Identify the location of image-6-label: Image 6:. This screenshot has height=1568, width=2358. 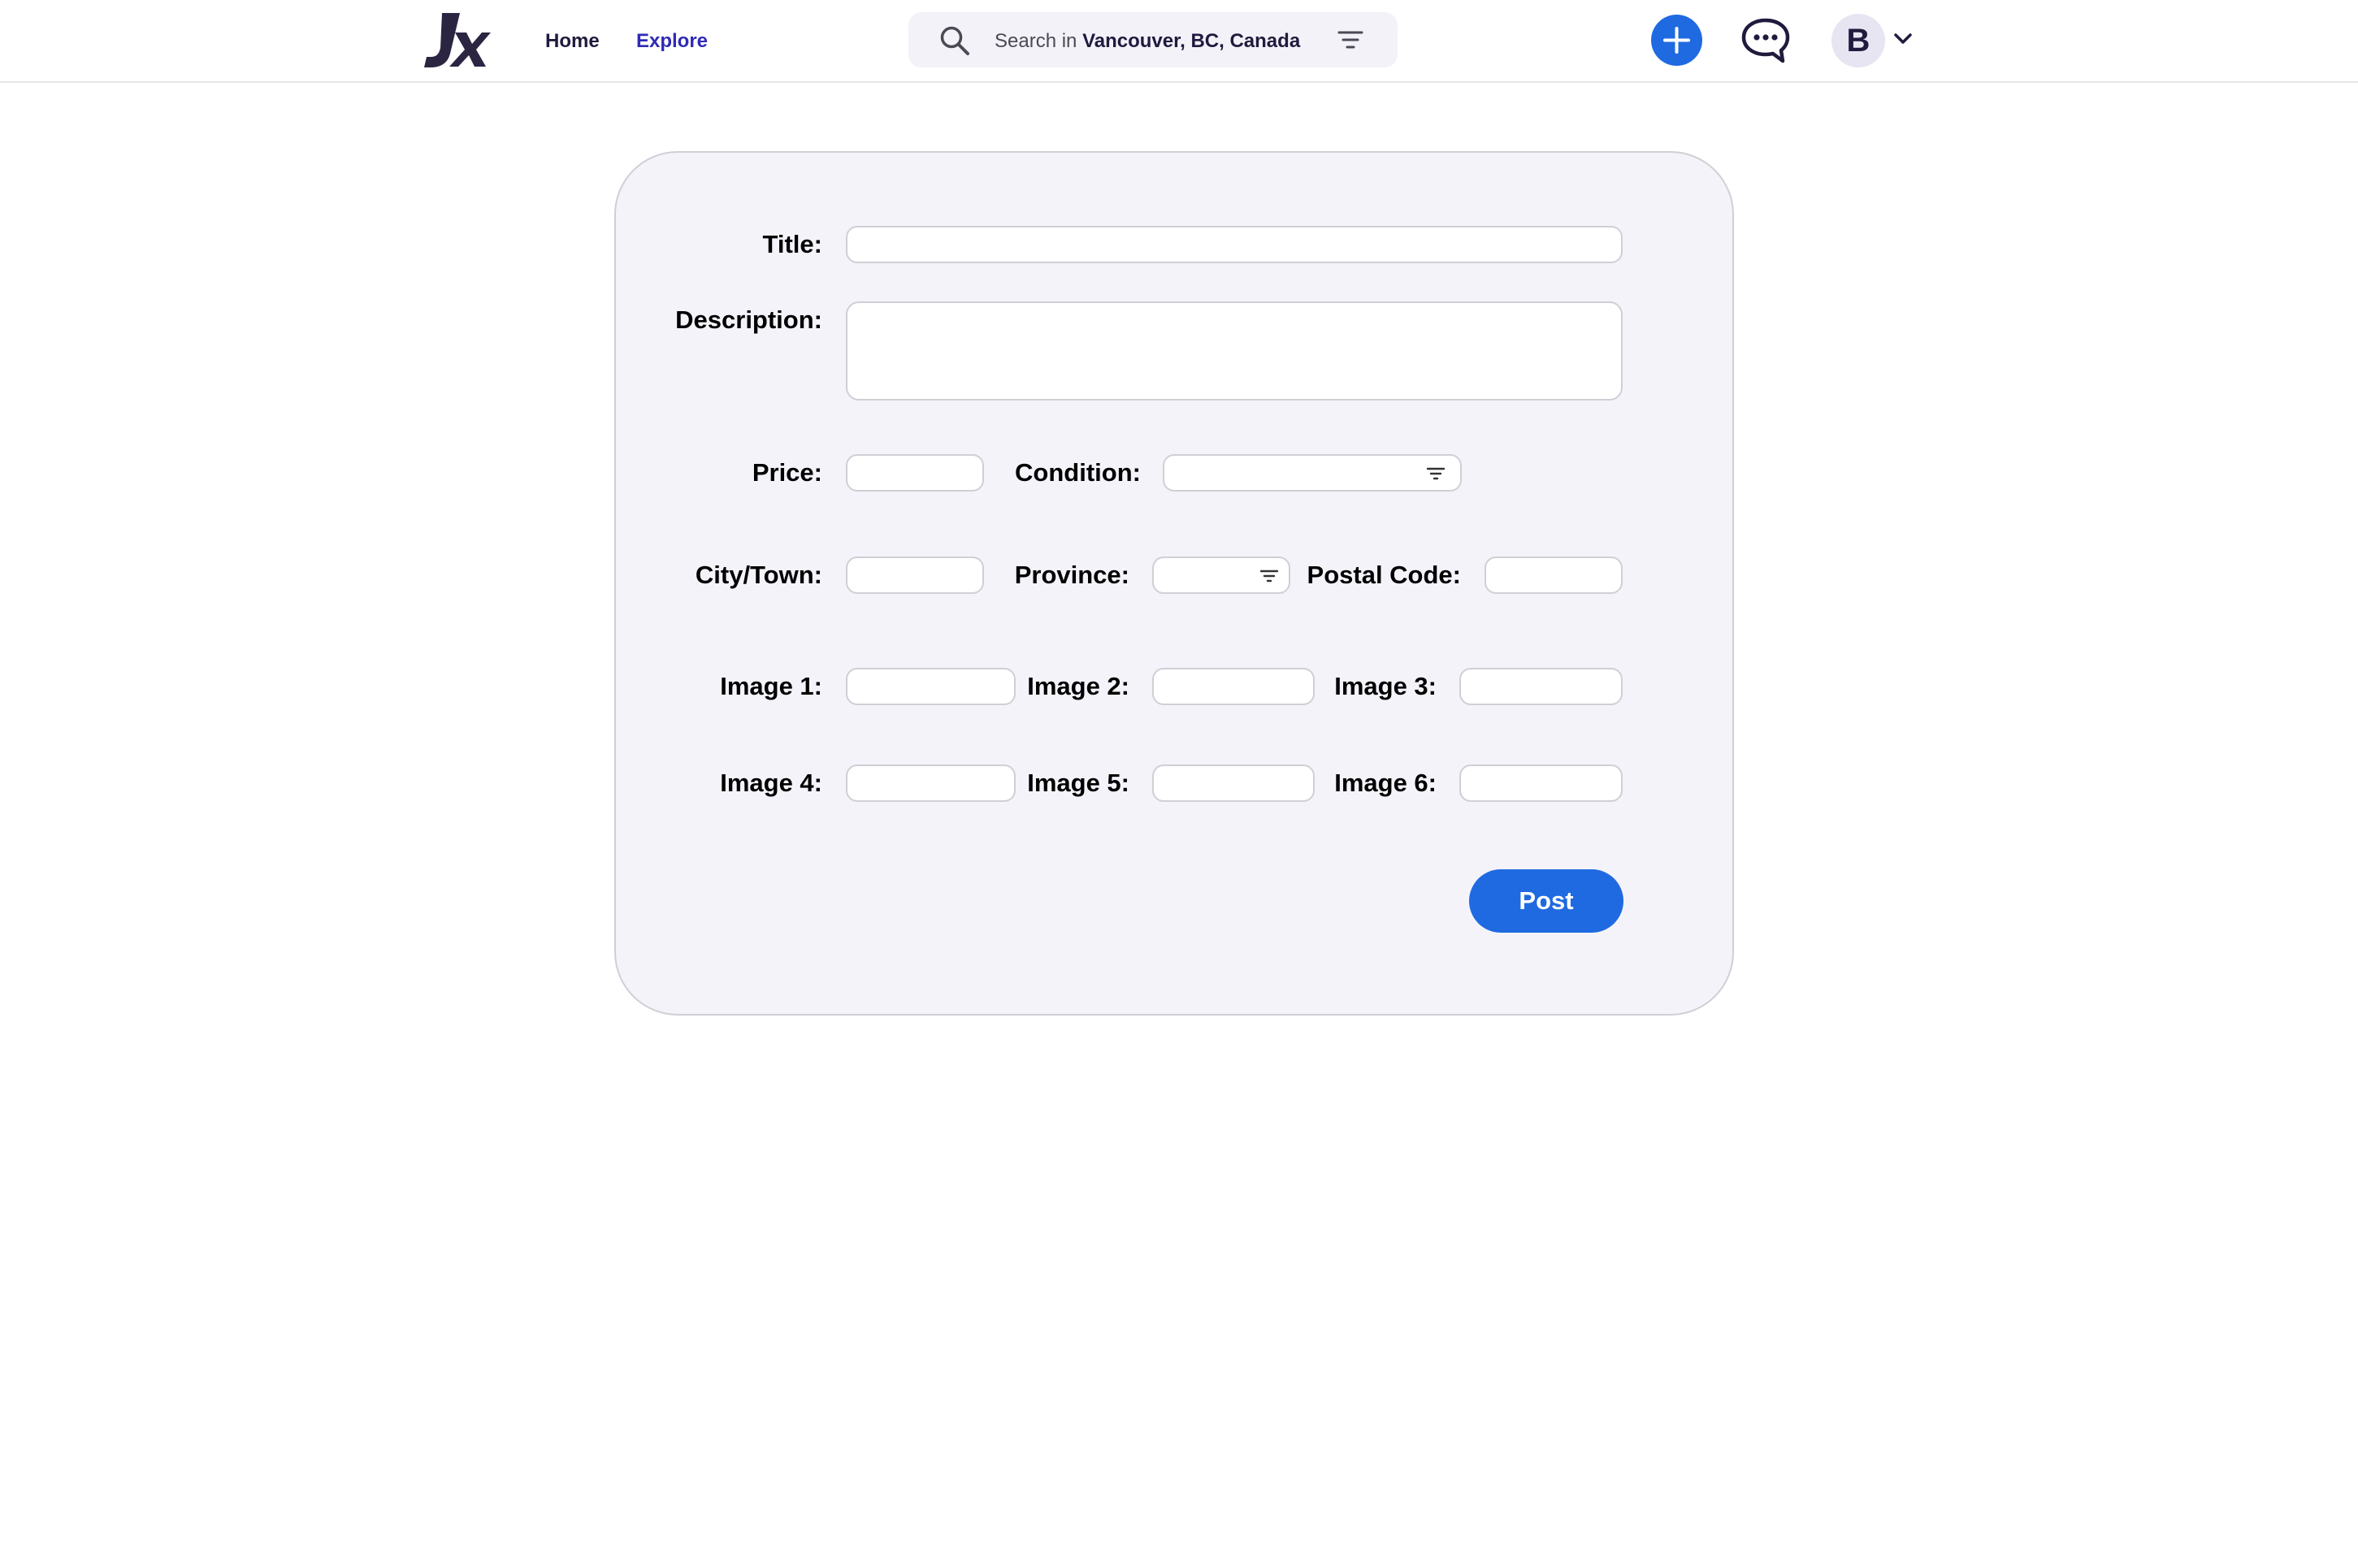
(1386, 783).